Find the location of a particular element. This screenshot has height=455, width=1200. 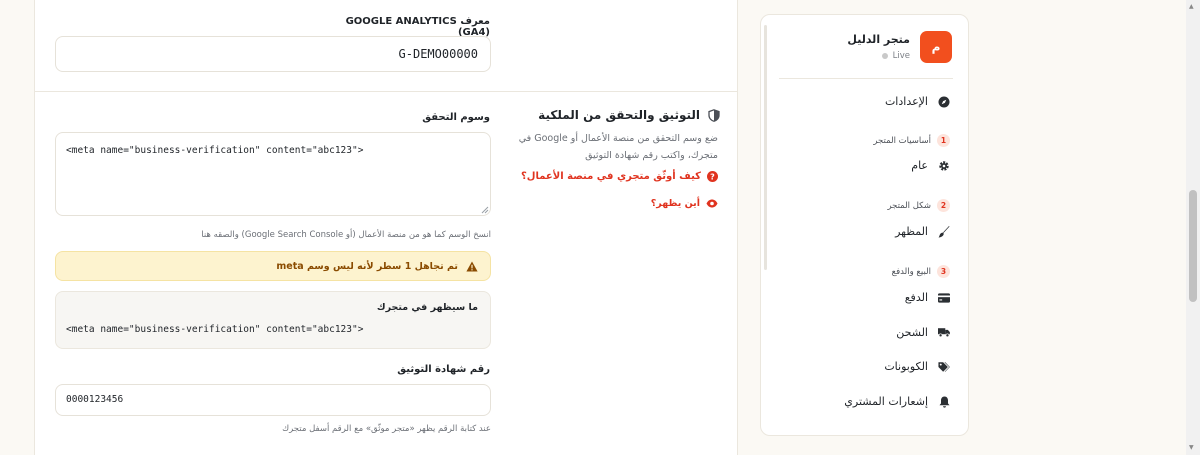

brush-icon is located at coordinates (944, 231).